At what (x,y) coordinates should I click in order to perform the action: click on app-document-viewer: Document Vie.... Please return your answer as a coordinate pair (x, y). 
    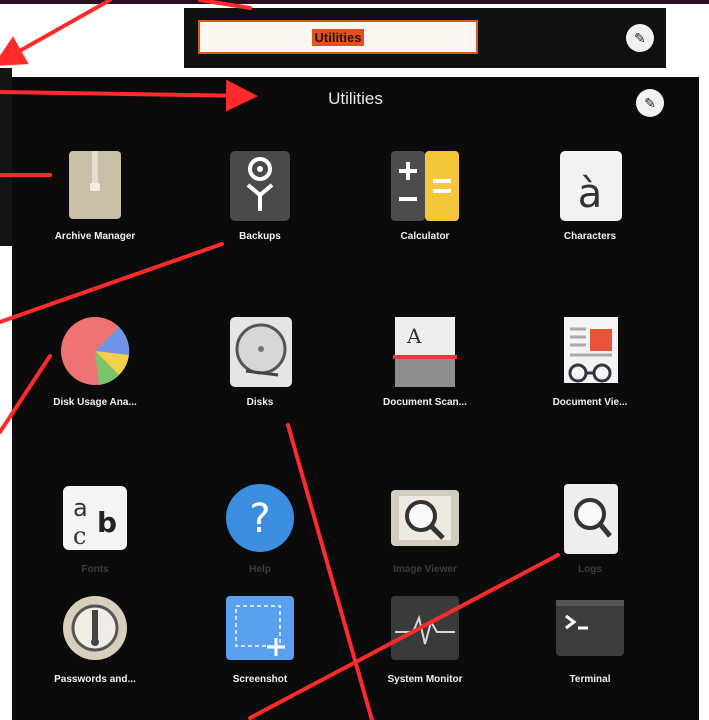
    Looking at the image, I should click on (590, 361).